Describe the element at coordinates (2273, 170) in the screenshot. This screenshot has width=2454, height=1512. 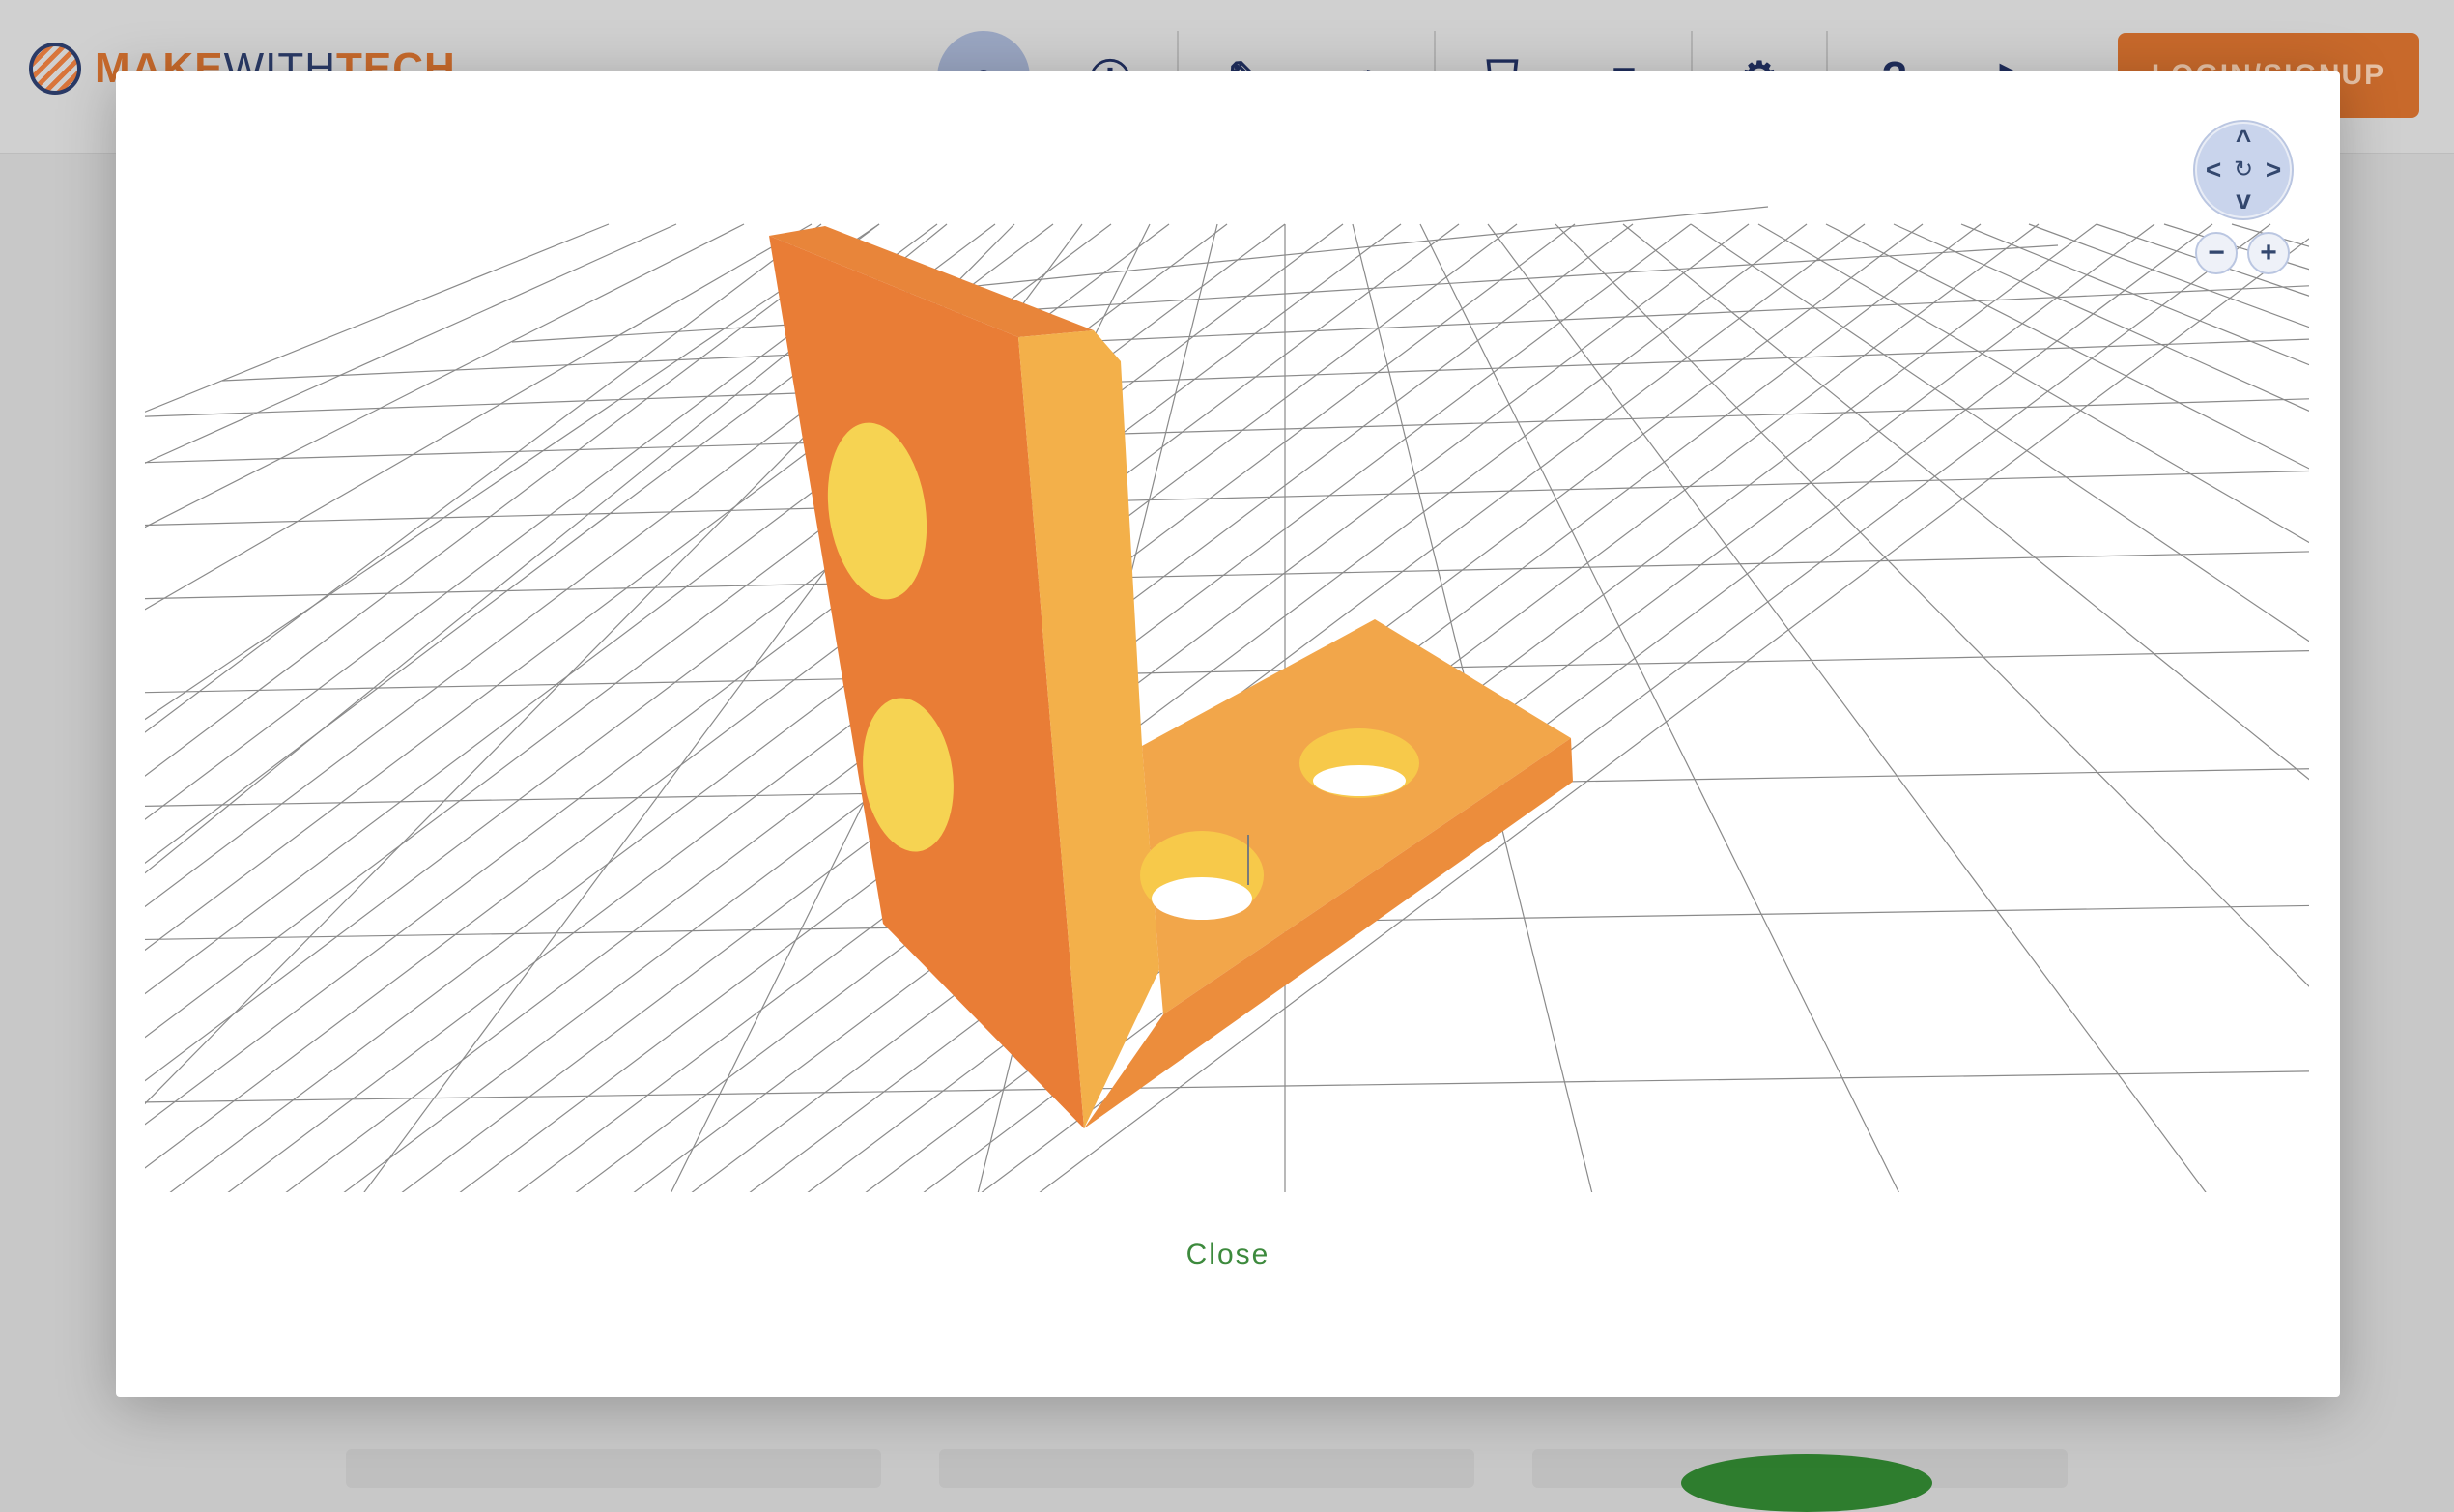
I see `rotate-right-icon: >` at that location.